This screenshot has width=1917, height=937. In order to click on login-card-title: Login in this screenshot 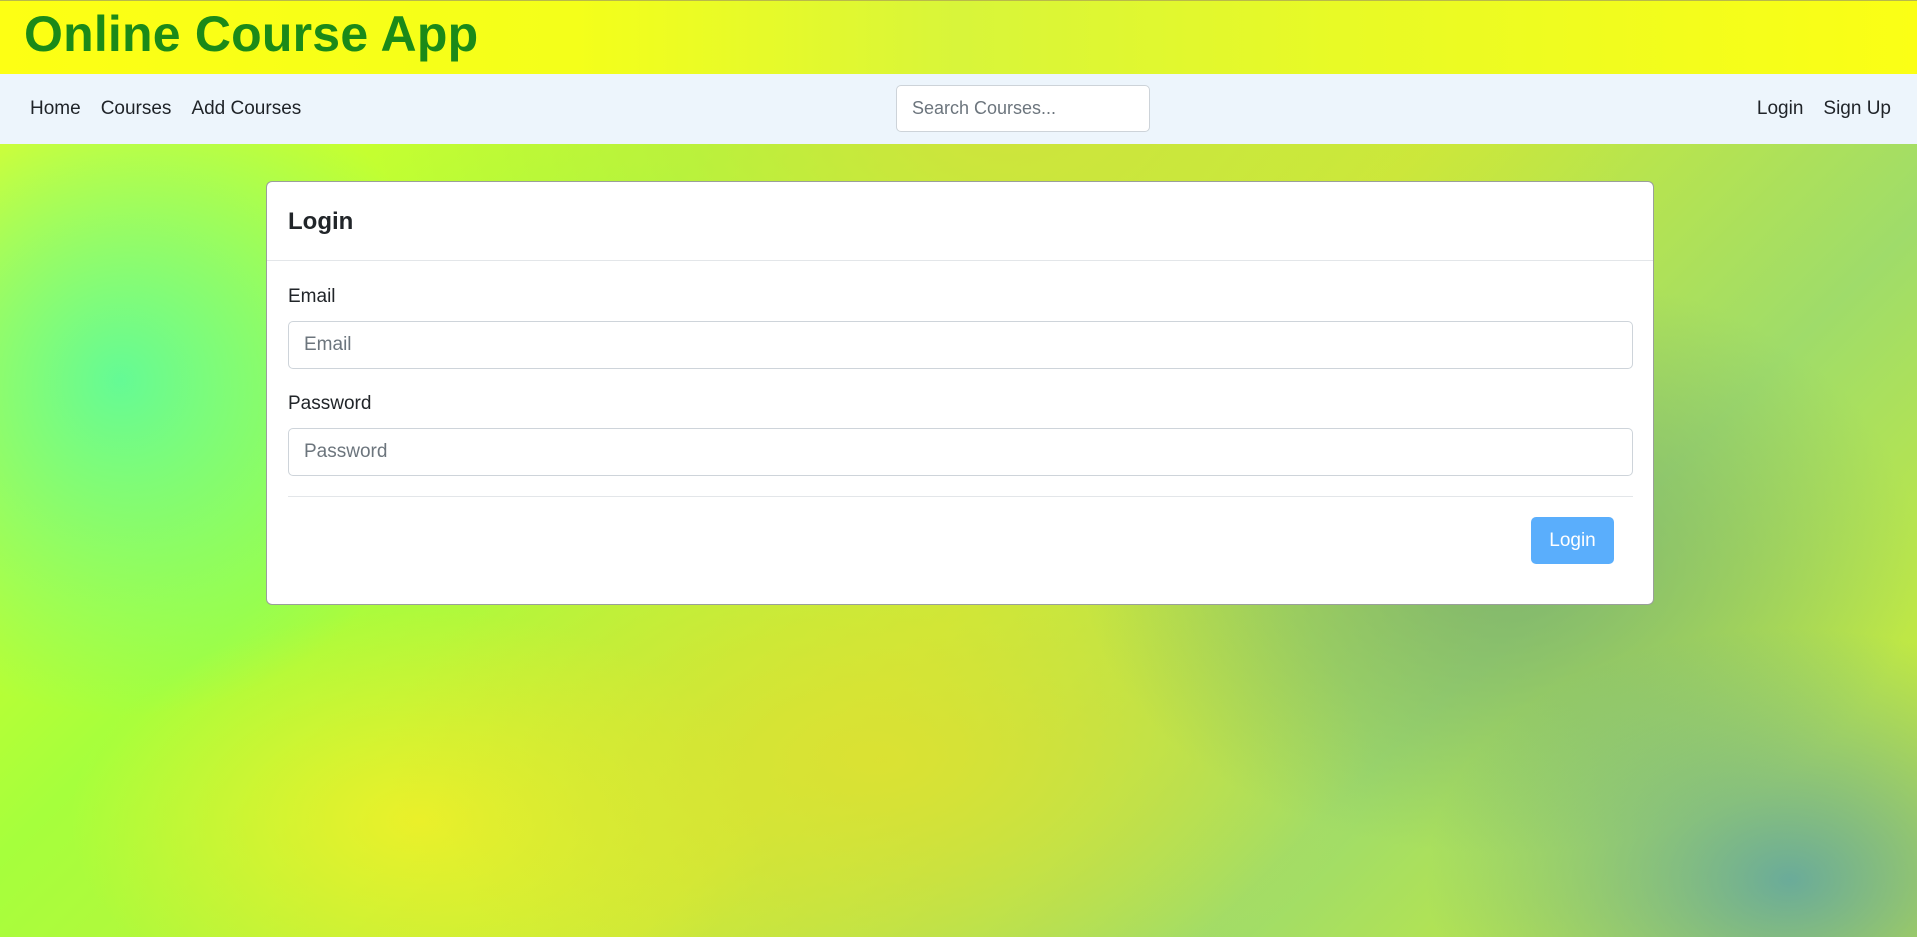, I will do `click(321, 221)`.